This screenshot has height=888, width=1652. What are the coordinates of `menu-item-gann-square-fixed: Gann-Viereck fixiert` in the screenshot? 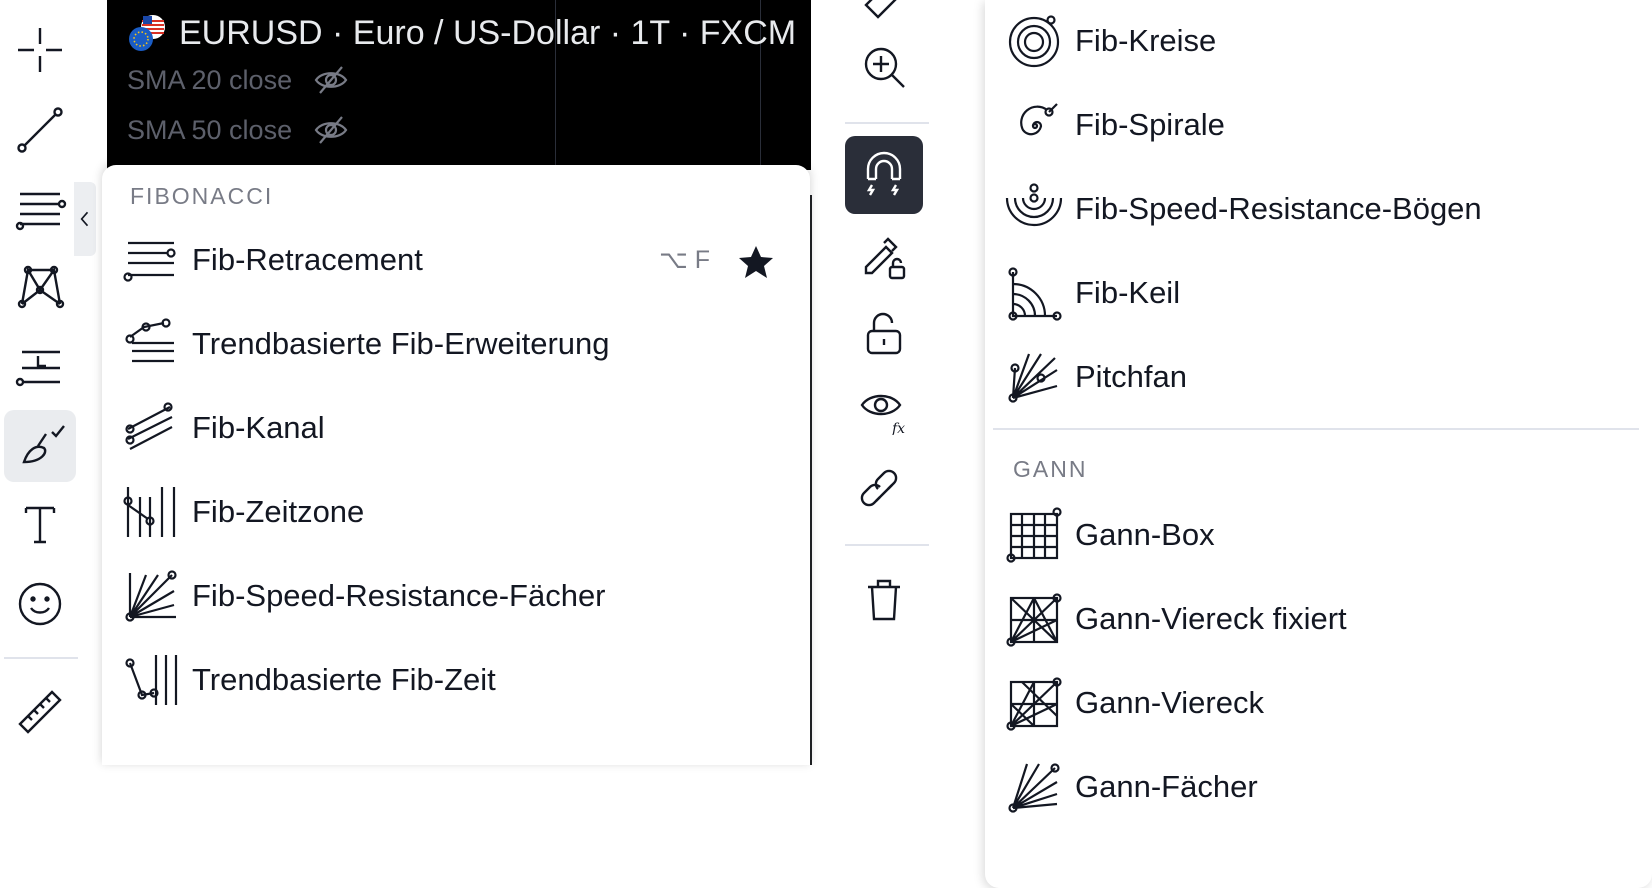 It's located at (1176, 619).